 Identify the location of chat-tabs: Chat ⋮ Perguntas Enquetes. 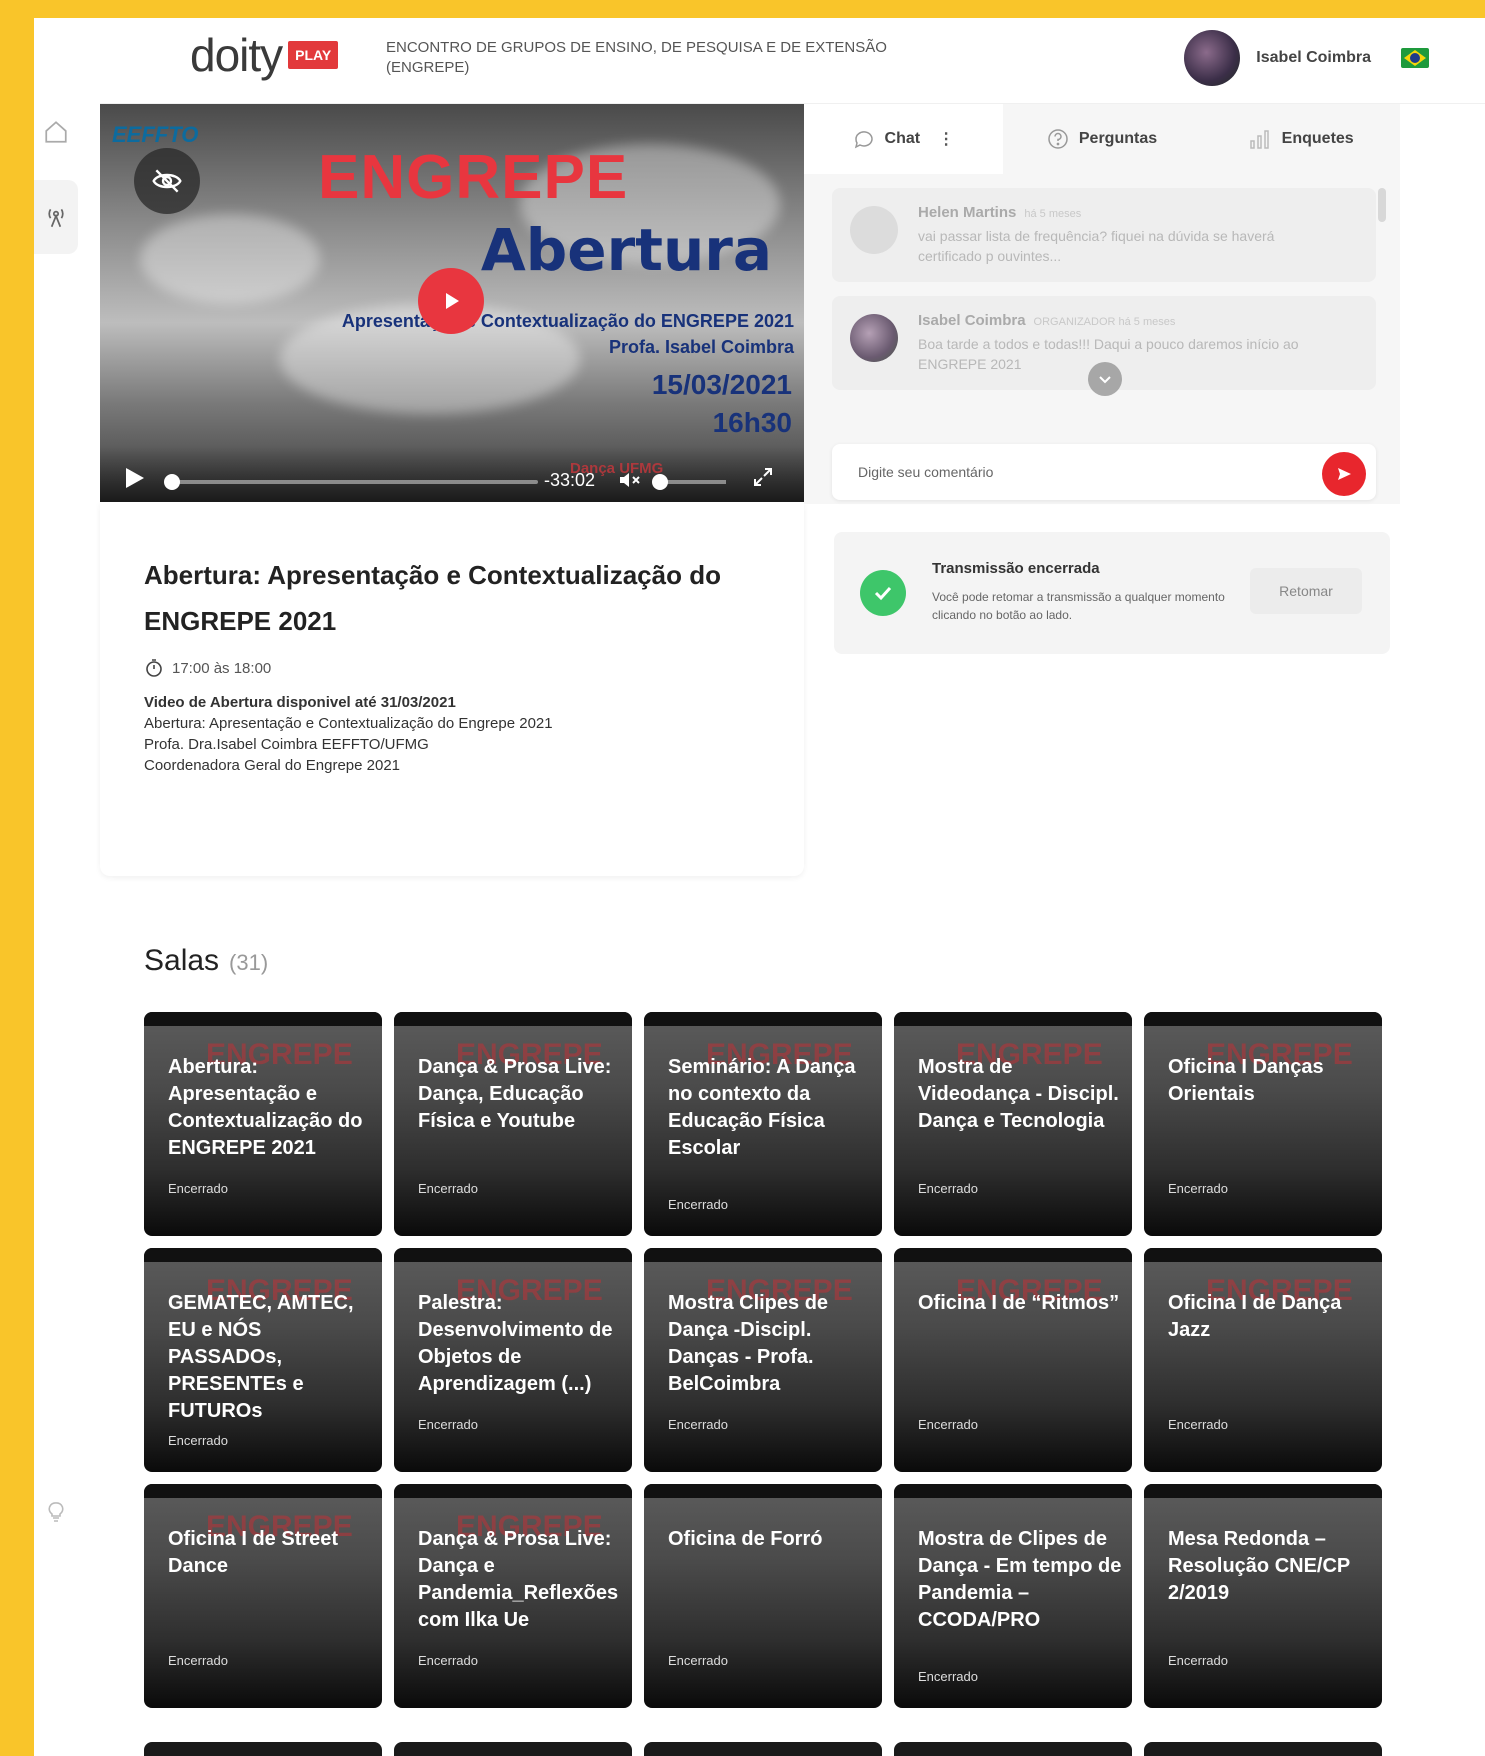
(1102, 139).